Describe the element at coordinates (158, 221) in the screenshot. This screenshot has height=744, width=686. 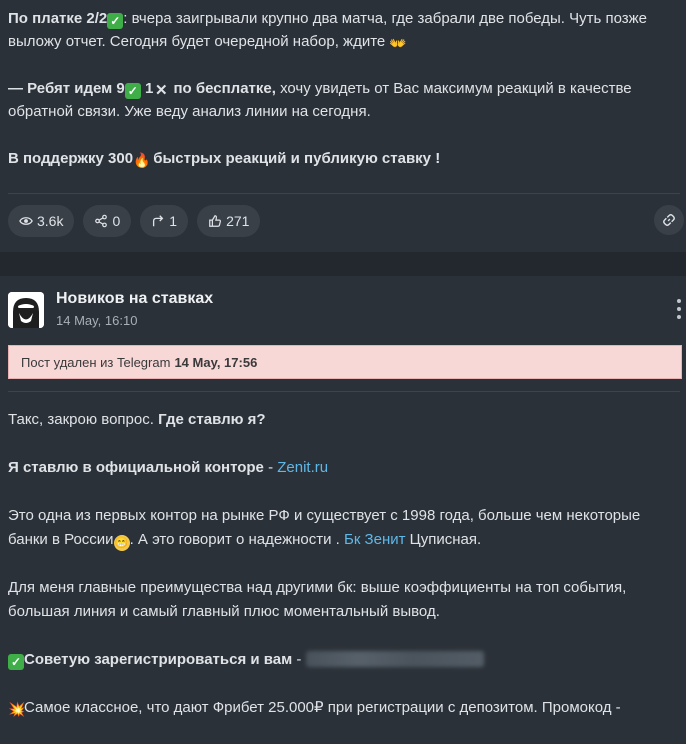
I see `forward-arrow-icon` at that location.